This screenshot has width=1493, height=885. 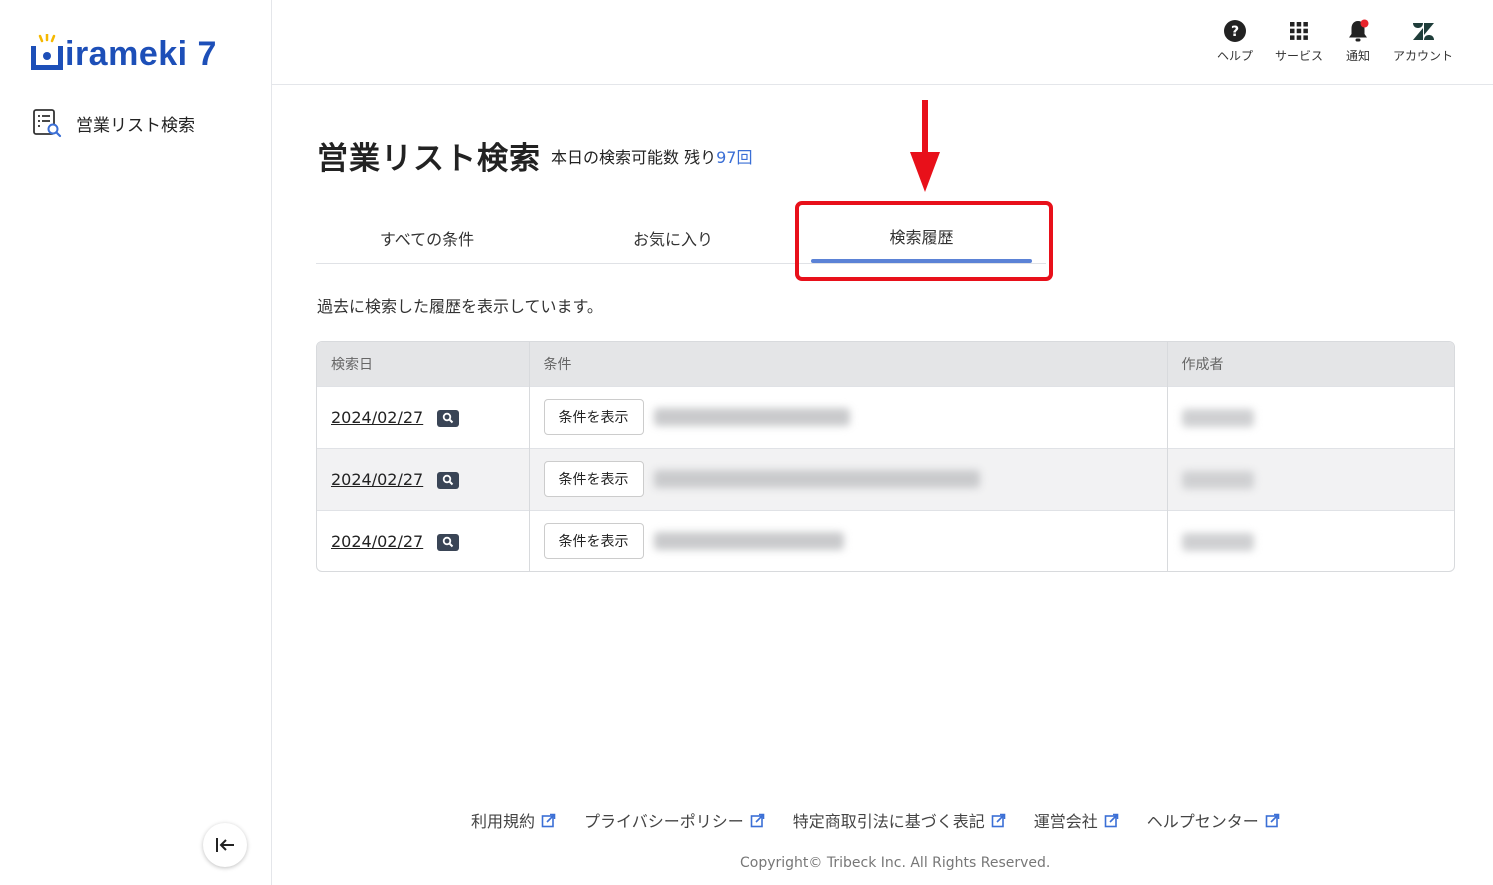 What do you see at coordinates (1299, 41) in the screenshot?
I see `services-button: サービス` at bounding box center [1299, 41].